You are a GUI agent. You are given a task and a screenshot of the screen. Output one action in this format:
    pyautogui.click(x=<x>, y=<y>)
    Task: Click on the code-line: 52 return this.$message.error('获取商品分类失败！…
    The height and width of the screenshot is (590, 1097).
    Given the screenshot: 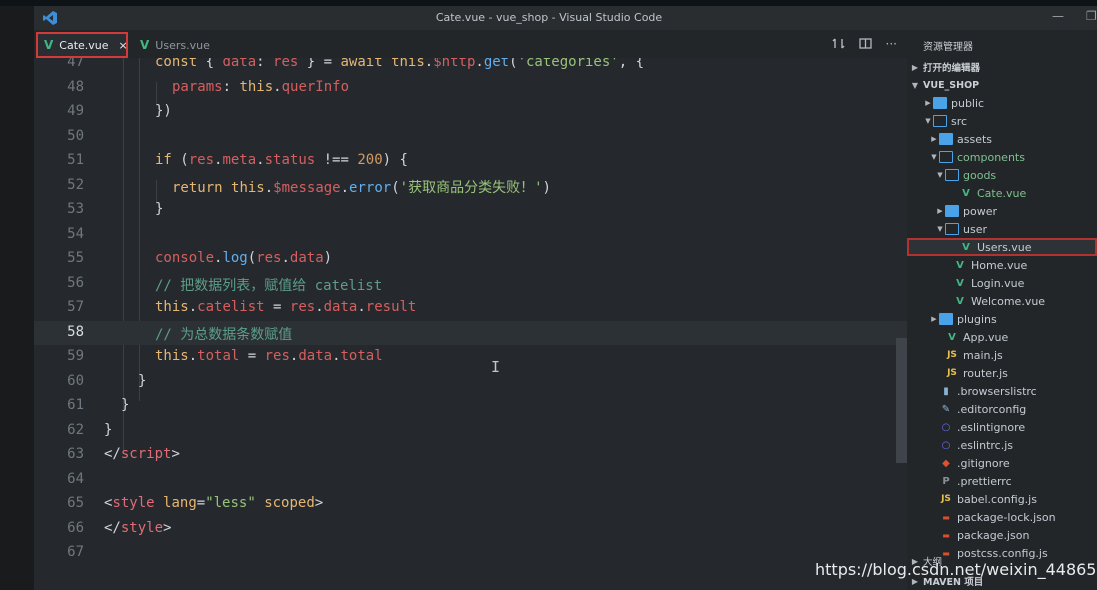 What is the action you would take?
    pyautogui.click(x=309, y=186)
    